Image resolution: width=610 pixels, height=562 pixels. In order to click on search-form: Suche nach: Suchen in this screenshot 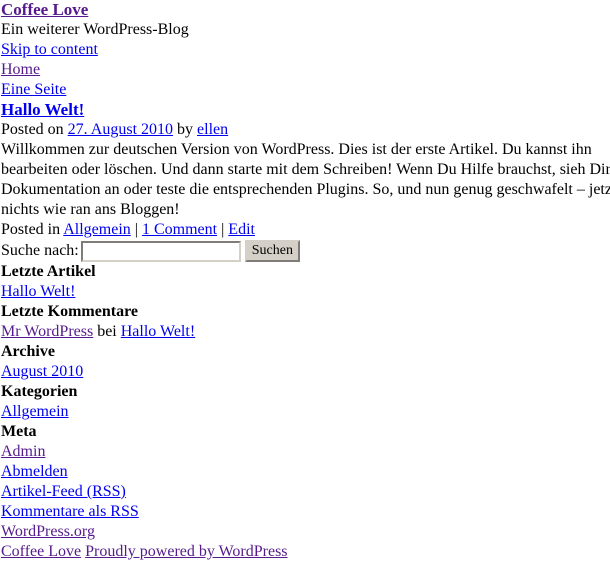, I will do `click(305, 251)`.